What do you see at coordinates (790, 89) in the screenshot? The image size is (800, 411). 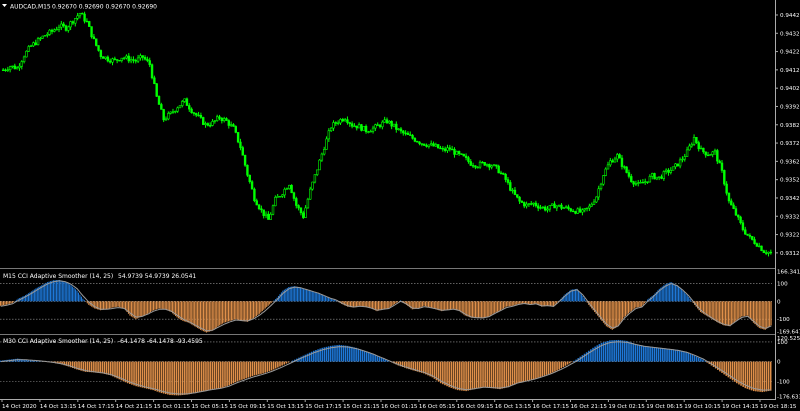 I see `price-tick-label: 0.94020` at bounding box center [790, 89].